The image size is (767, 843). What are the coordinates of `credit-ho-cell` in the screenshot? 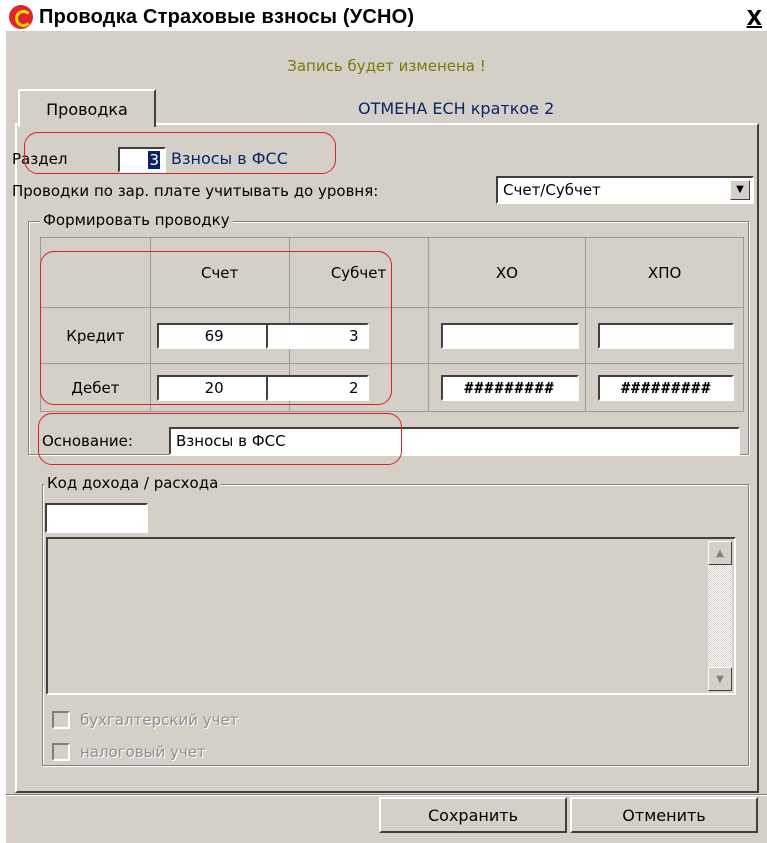 It's located at (507, 335).